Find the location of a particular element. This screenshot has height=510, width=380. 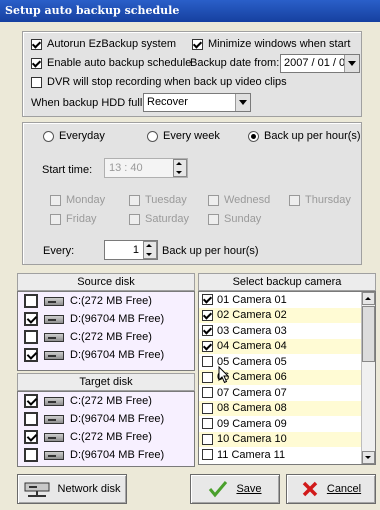

save-label: Save is located at coordinates (249, 489).